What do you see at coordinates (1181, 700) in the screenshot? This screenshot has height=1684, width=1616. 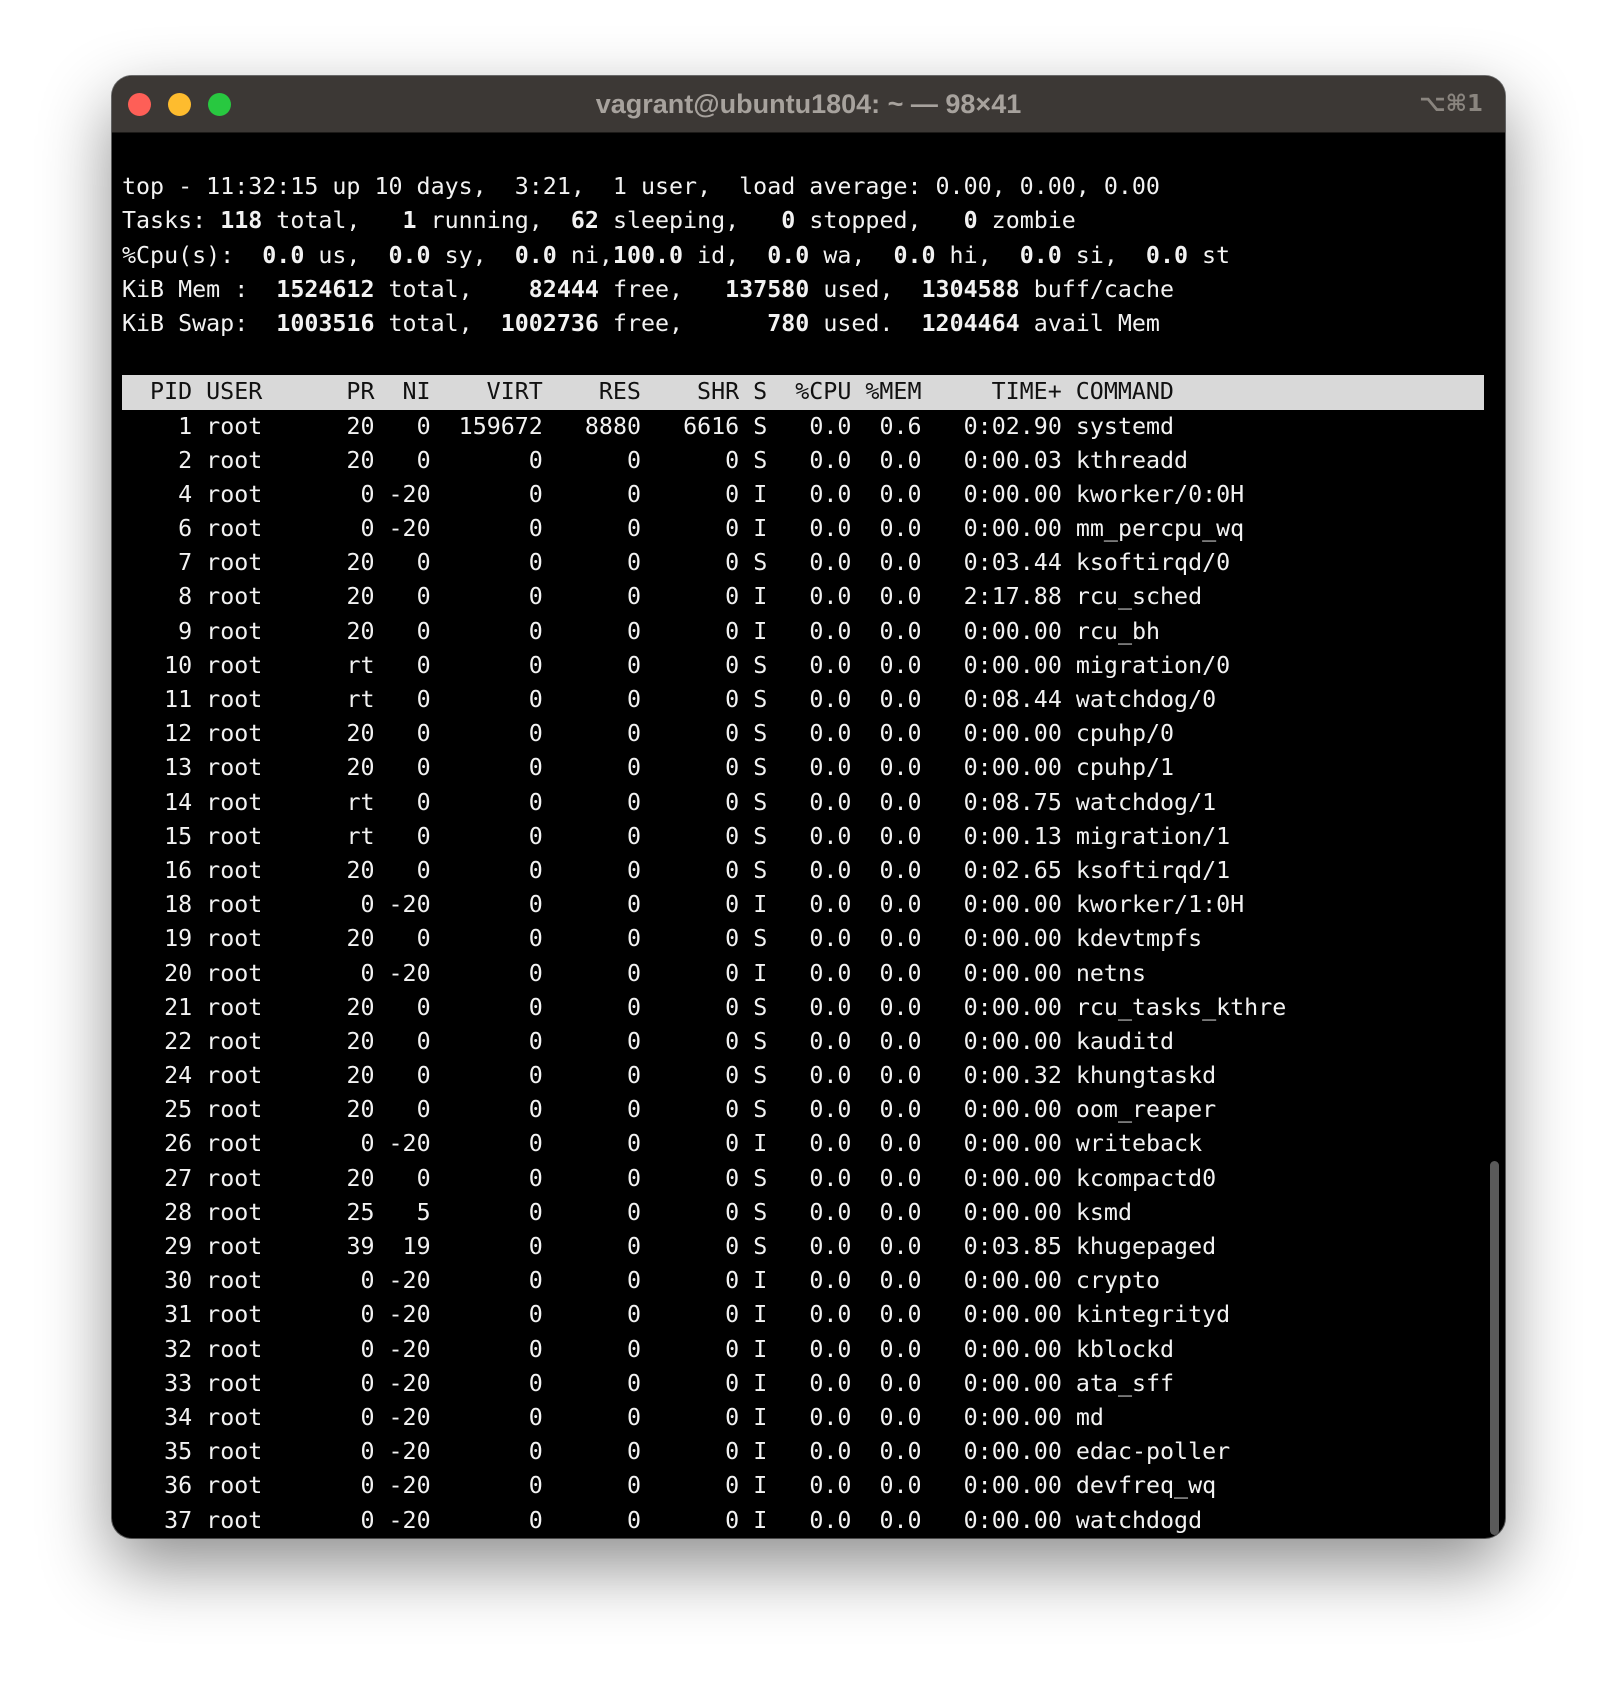 I see `process-command: watchdog/0` at bounding box center [1181, 700].